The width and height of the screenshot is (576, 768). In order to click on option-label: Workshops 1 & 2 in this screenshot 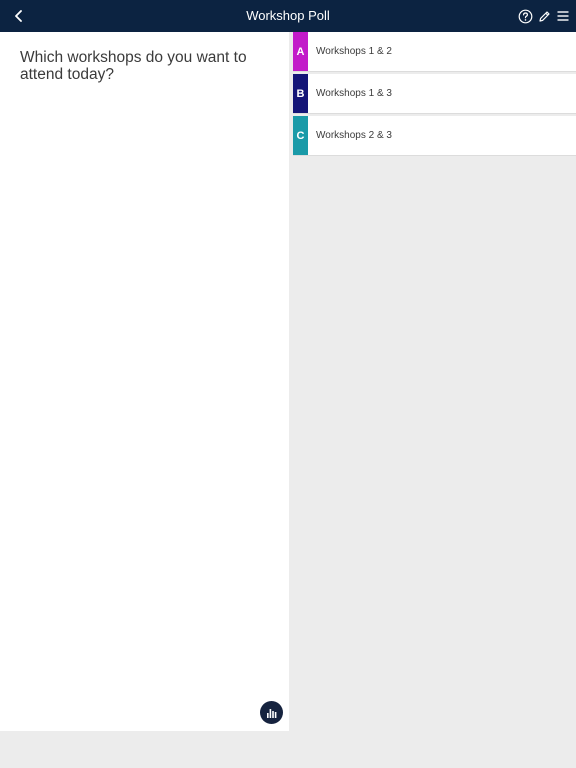, I will do `click(354, 51)`.